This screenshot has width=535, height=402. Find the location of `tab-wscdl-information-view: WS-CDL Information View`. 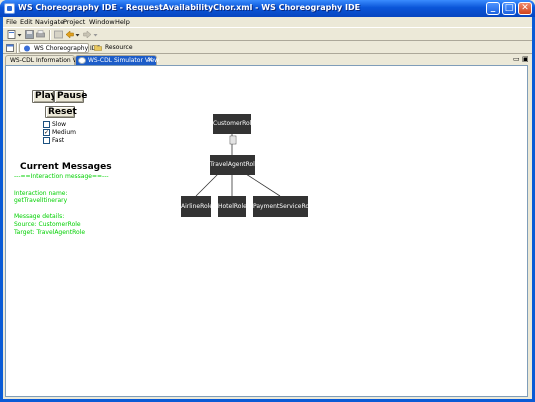

tab-wscdl-information-view: WS-CDL Information View is located at coordinates (46, 60).